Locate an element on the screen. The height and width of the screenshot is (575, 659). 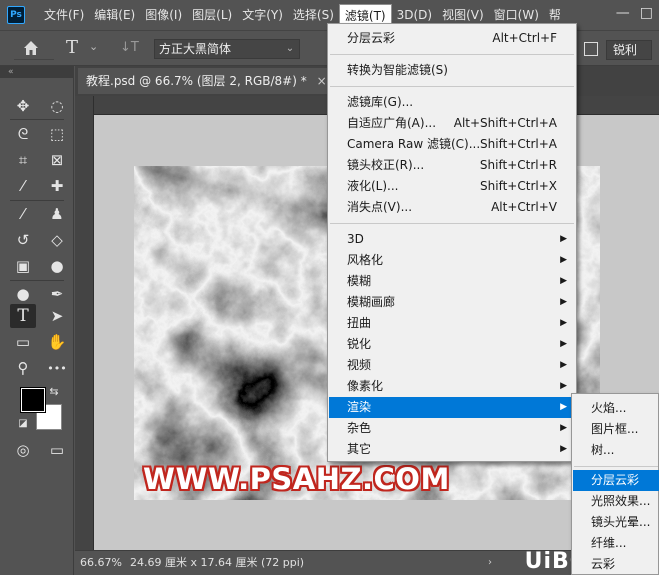
history-brush-tool-icon: ↺ is located at coordinates (23, 240).